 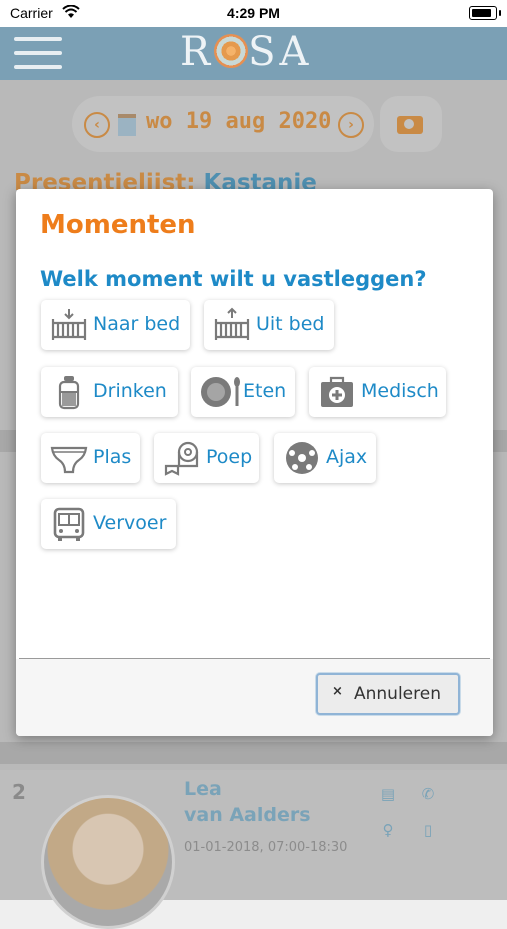 I want to click on moment-label: Eten, so click(x=265, y=391).